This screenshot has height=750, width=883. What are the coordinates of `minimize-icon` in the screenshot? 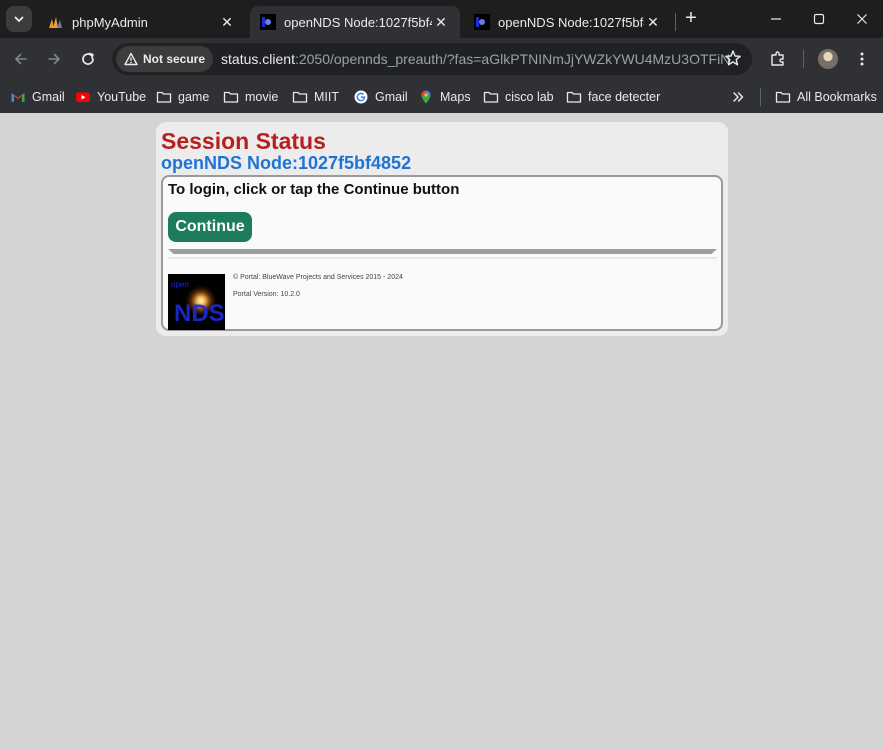 It's located at (776, 19).